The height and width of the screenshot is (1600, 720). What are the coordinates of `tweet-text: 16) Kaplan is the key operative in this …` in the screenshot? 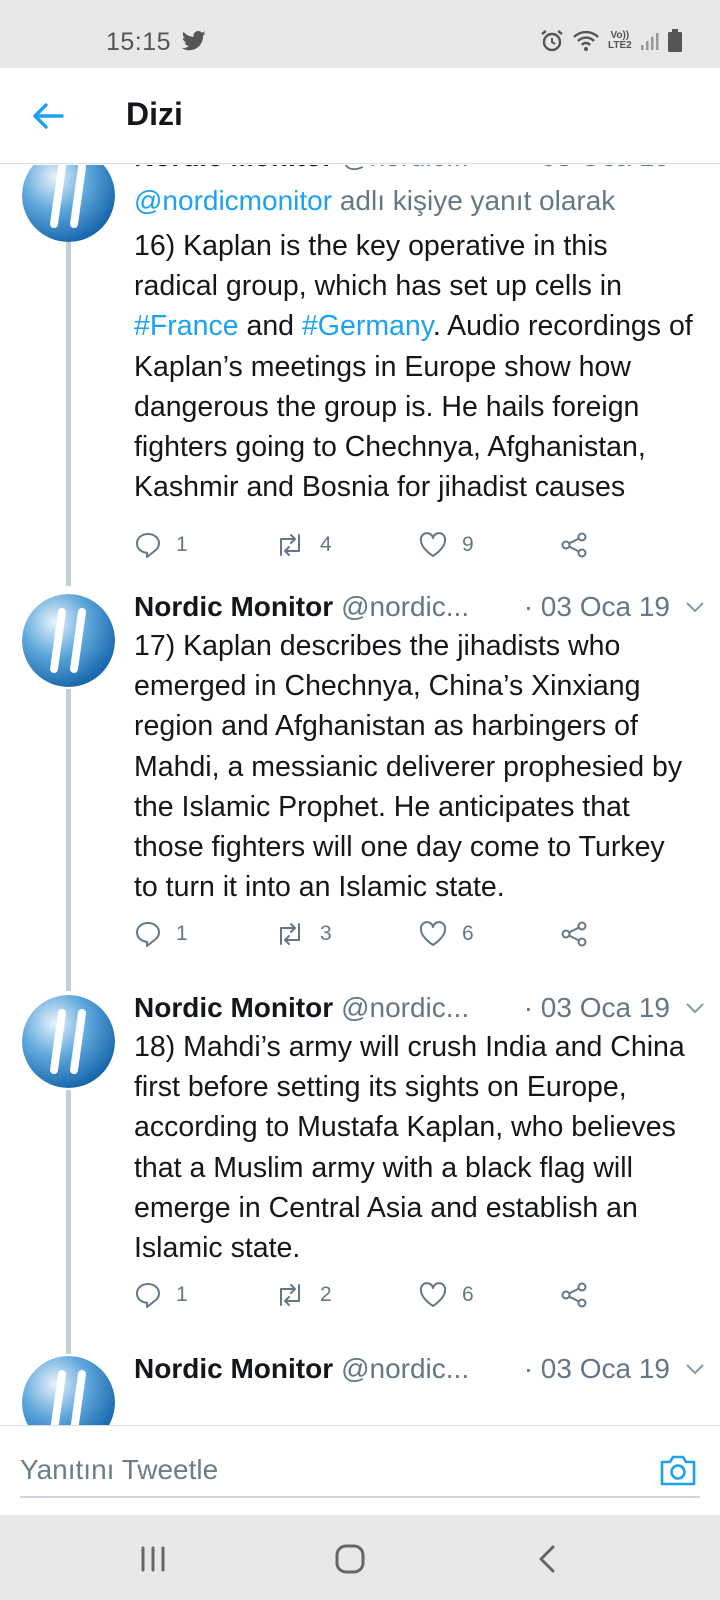 It's located at (413, 367).